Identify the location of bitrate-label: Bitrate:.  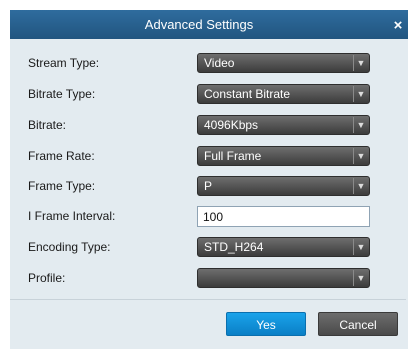
(47, 125).